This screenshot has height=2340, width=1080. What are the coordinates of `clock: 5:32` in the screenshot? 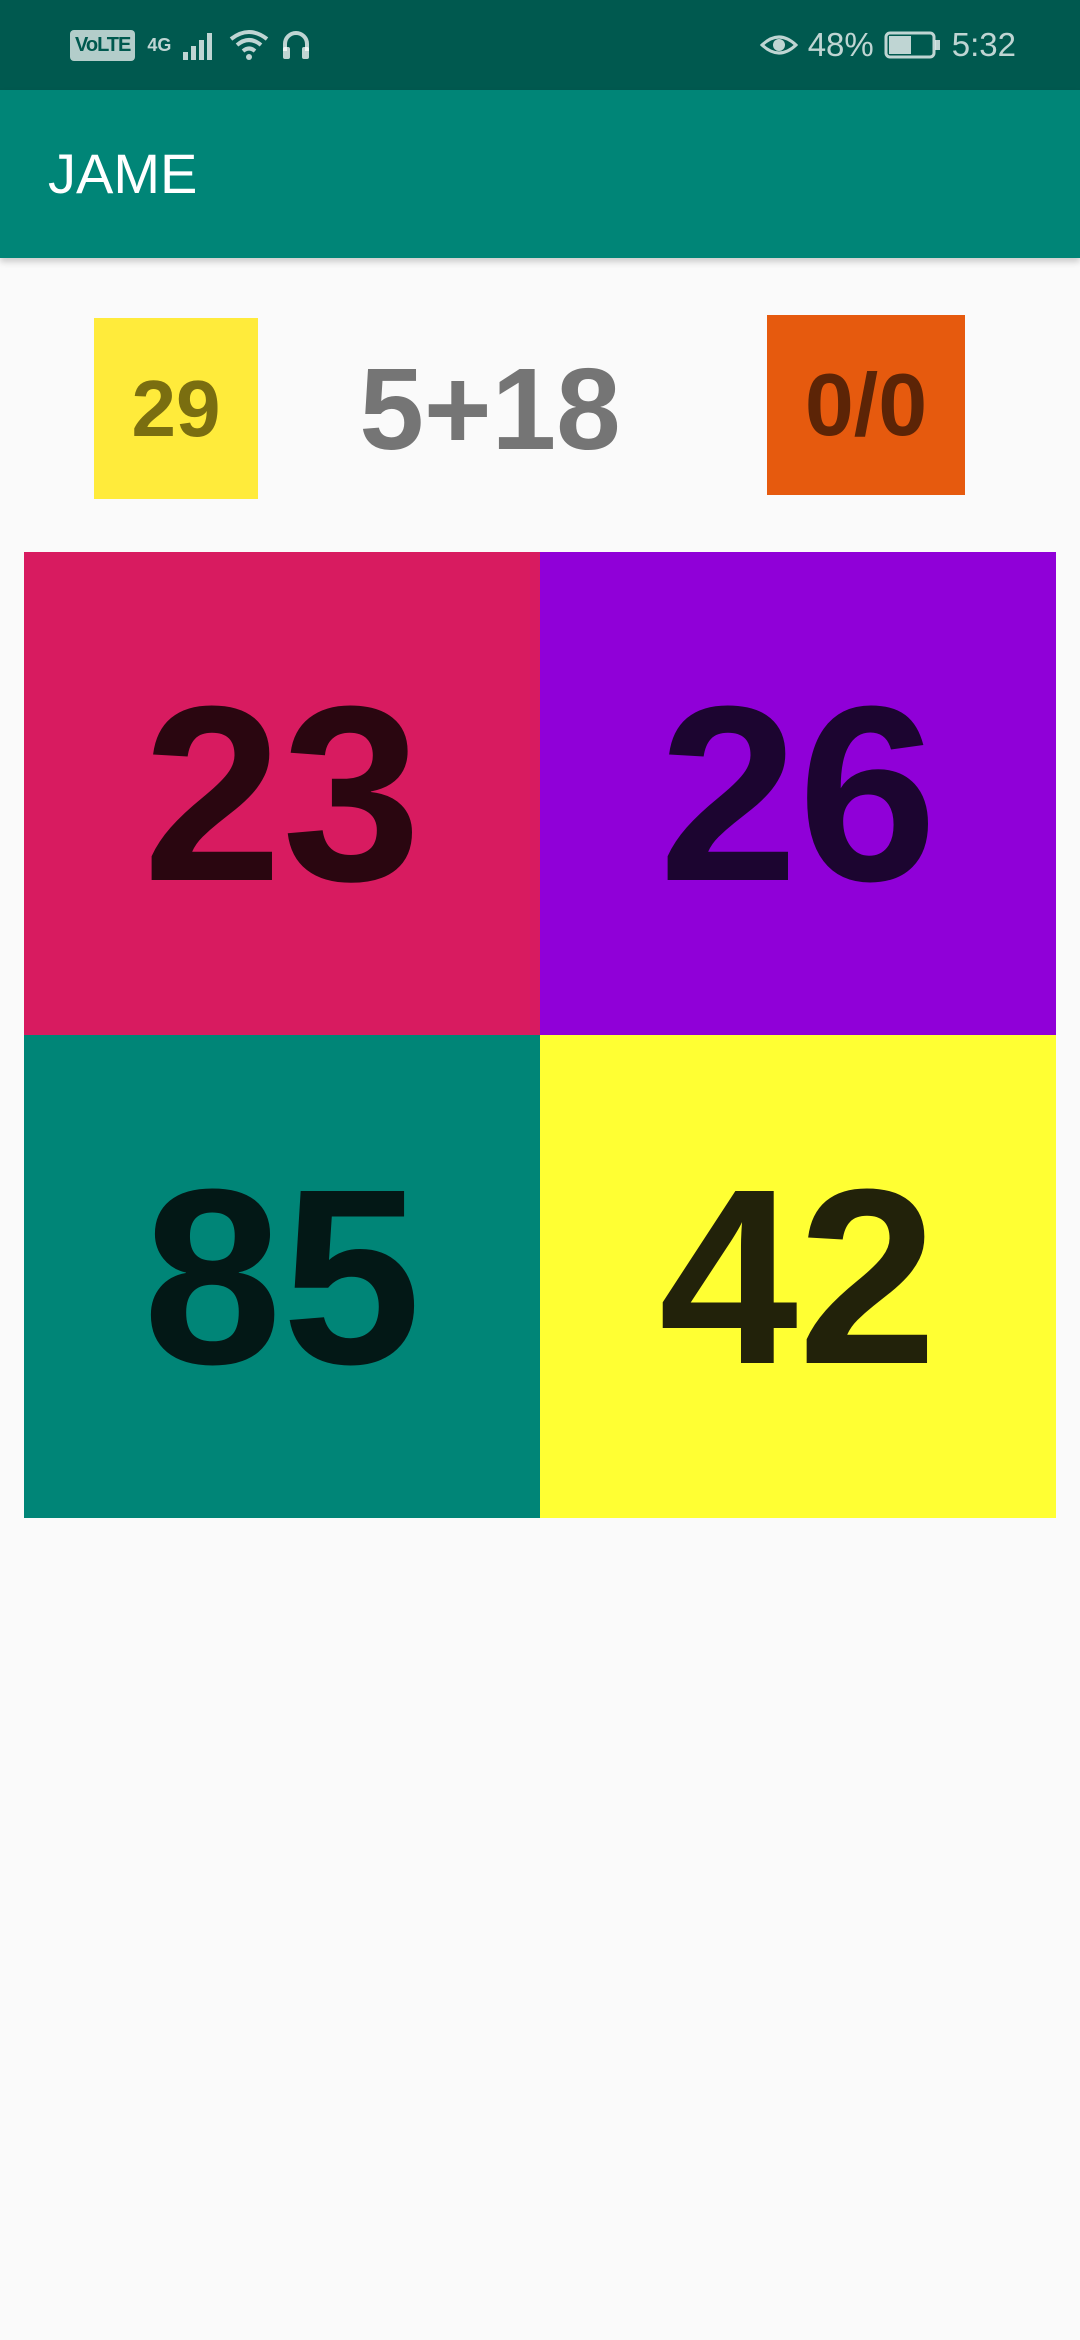 It's located at (983, 44).